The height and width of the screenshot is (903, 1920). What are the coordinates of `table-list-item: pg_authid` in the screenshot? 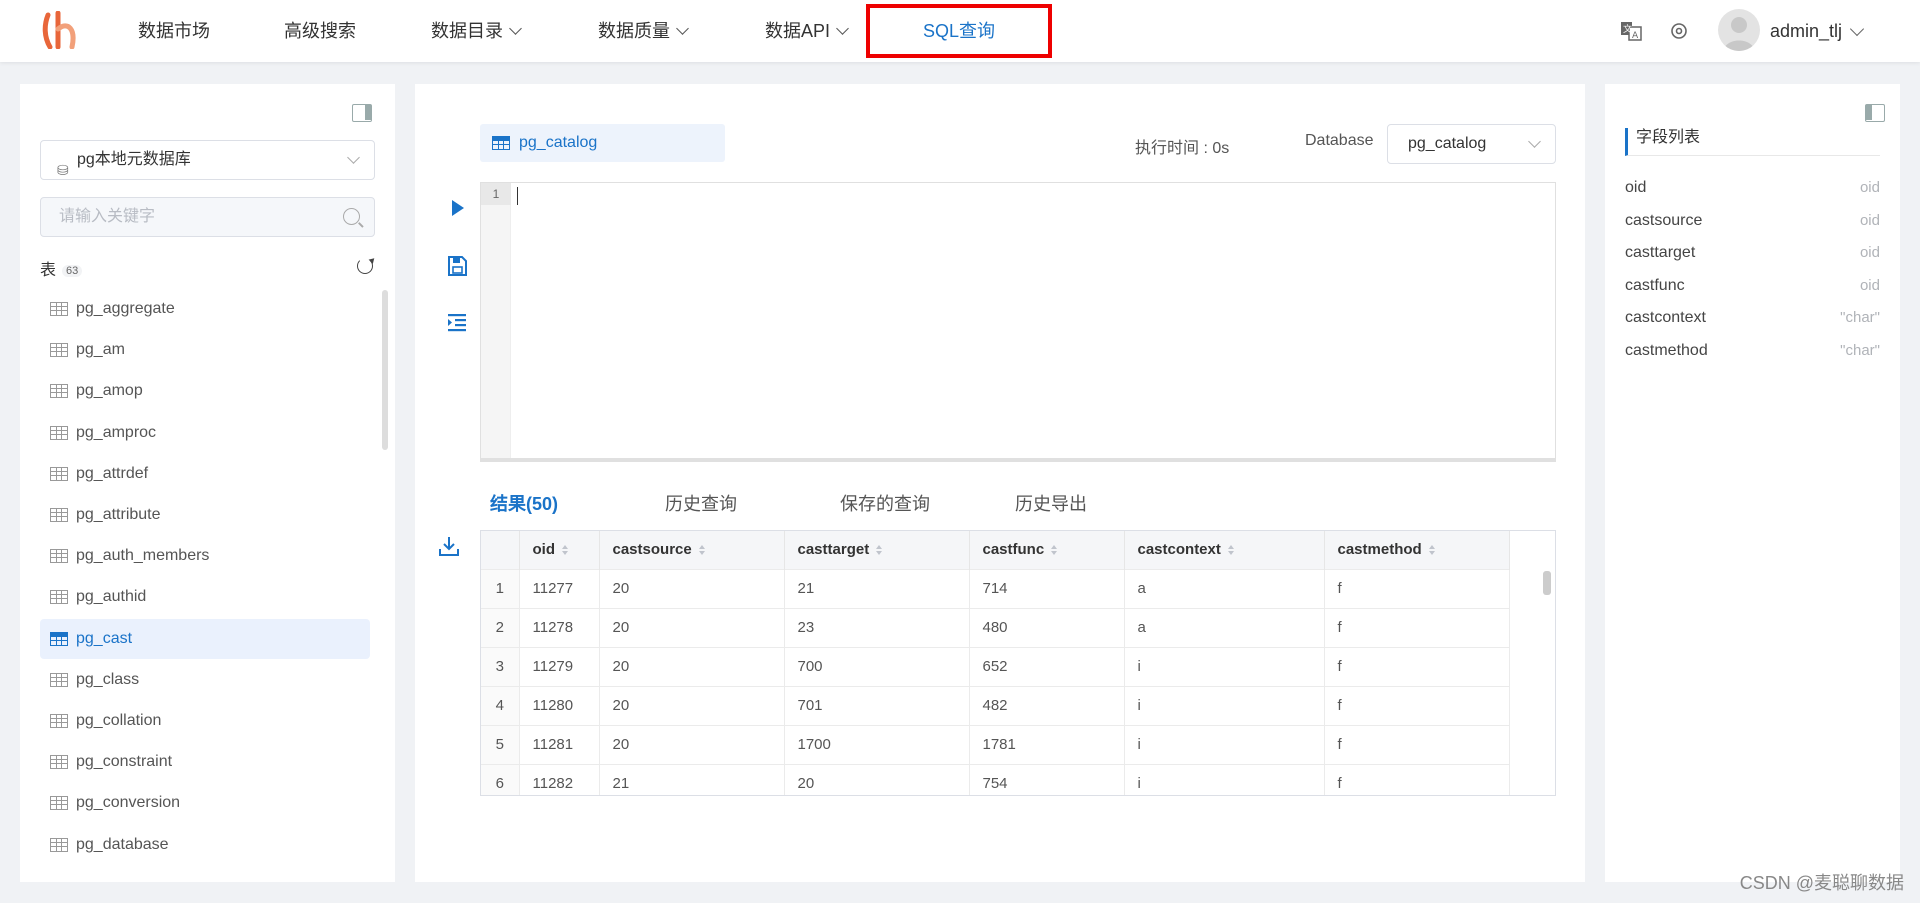 It's located at (205, 597).